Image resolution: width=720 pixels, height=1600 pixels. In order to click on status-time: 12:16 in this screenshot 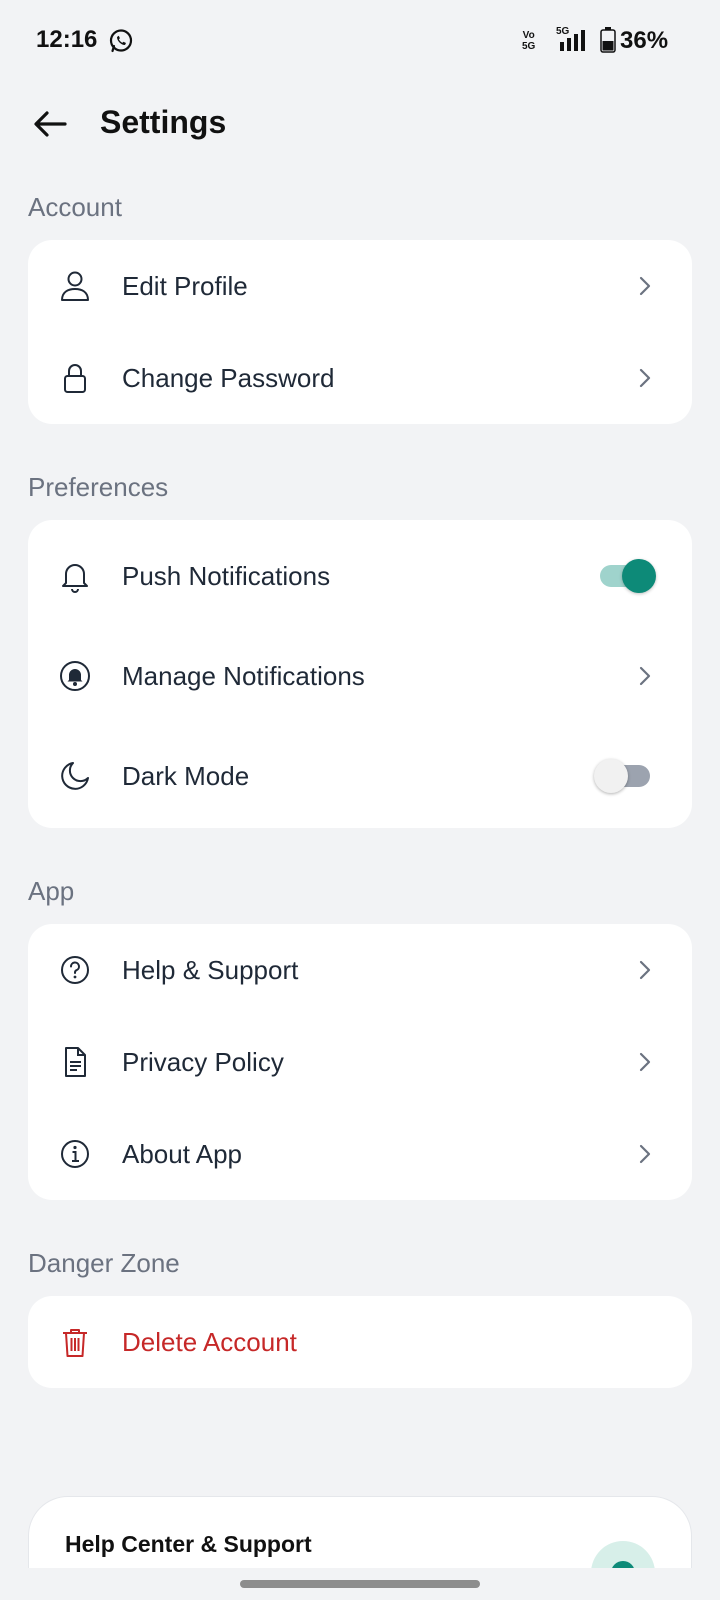, I will do `click(67, 39)`.